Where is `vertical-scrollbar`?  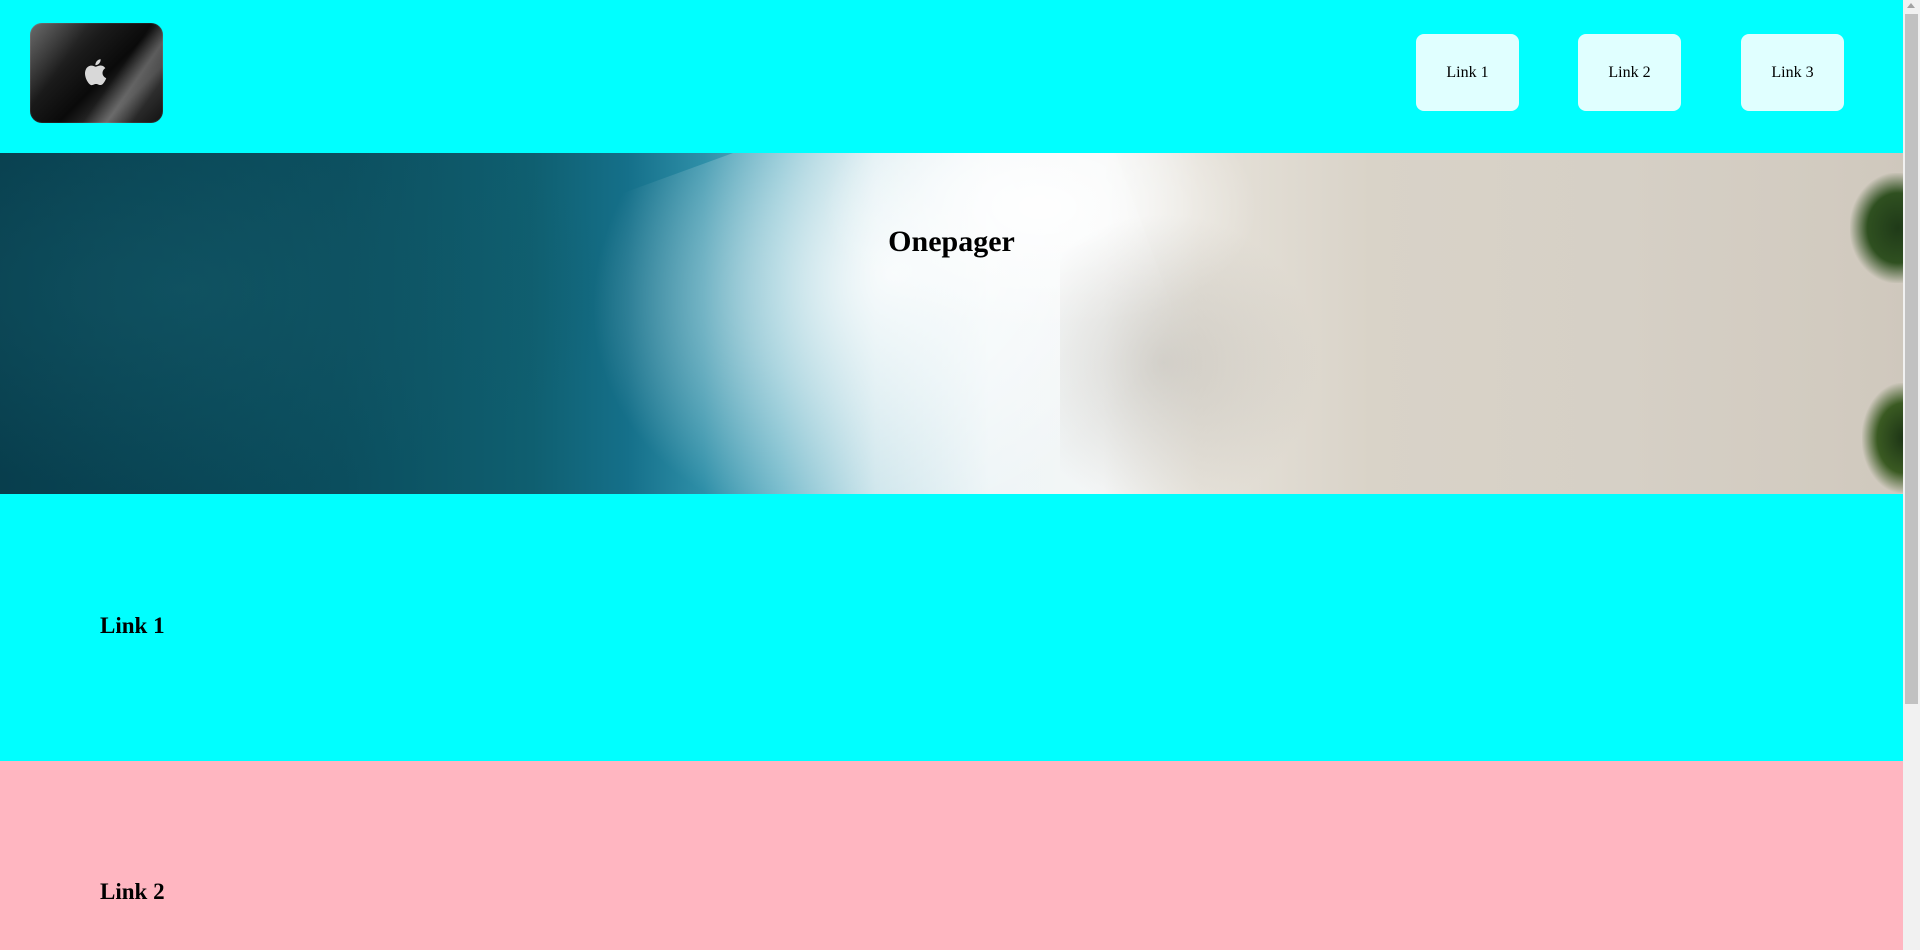 vertical-scrollbar is located at coordinates (1911, 475).